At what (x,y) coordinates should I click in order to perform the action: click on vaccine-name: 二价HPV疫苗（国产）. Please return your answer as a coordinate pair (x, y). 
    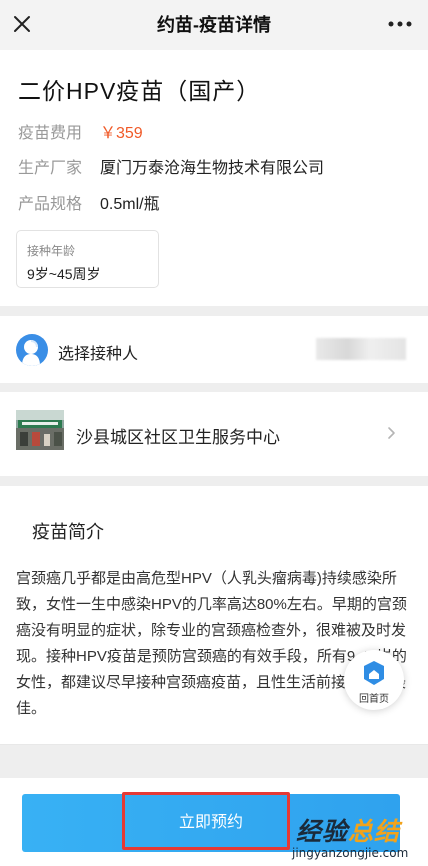
    Looking at the image, I should click on (139, 91).